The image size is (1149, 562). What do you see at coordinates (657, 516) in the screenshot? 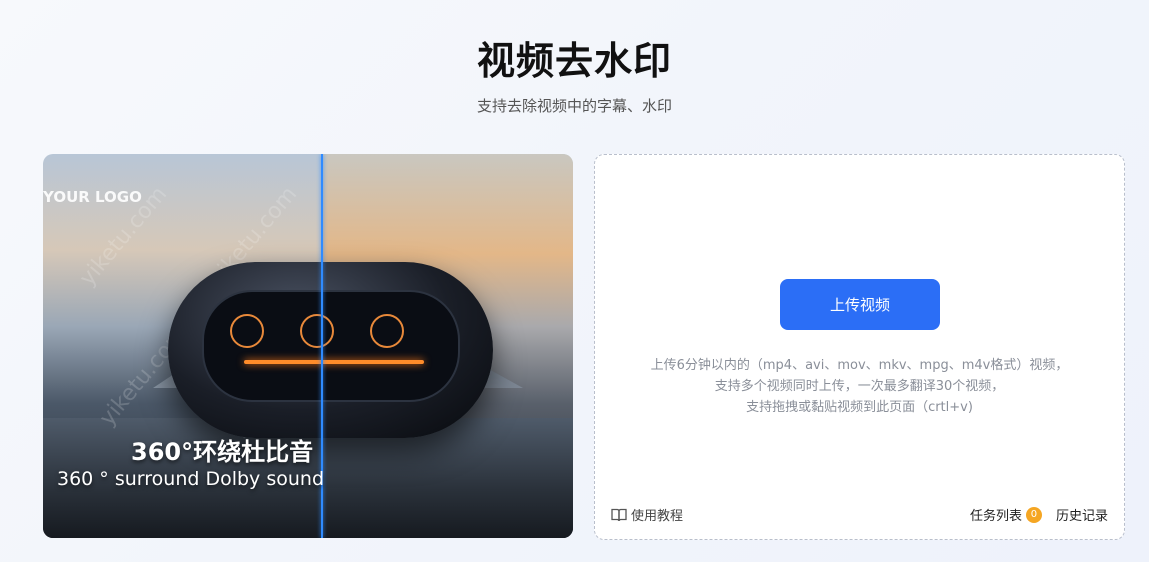
I see `tutorial-label: 使用教程` at bounding box center [657, 516].